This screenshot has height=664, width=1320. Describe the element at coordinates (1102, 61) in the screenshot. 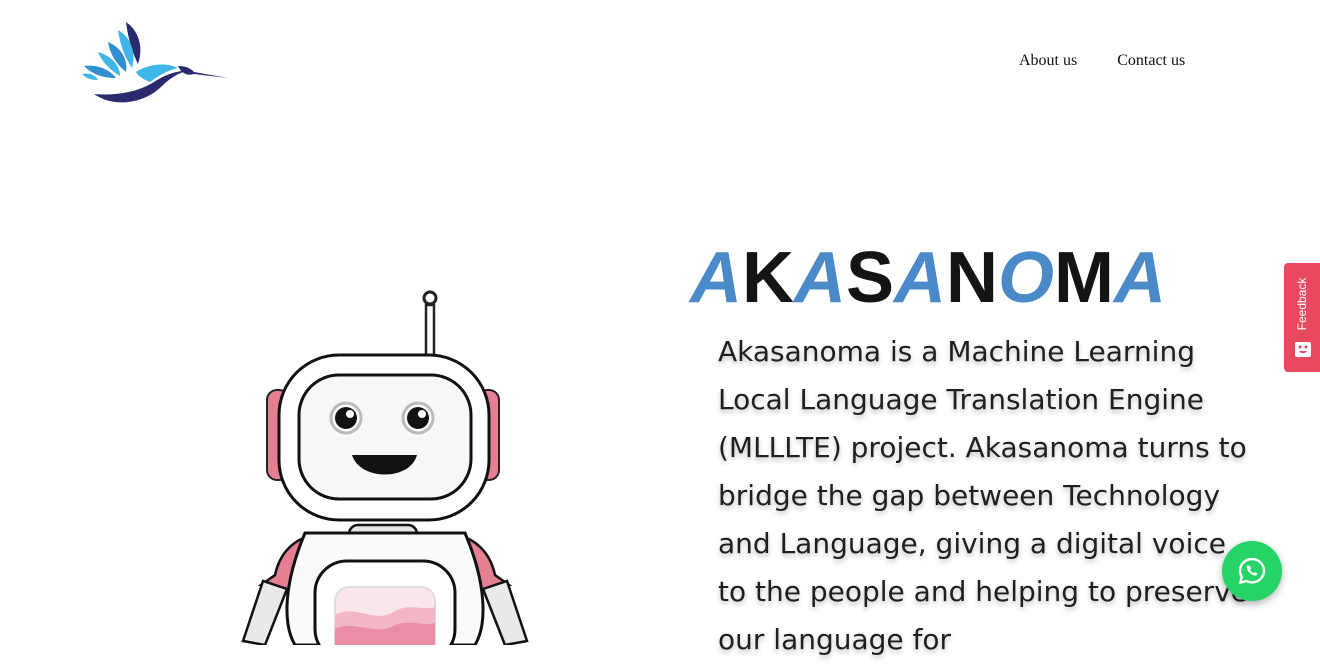

I see `main-nav: About us Contact us` at that location.